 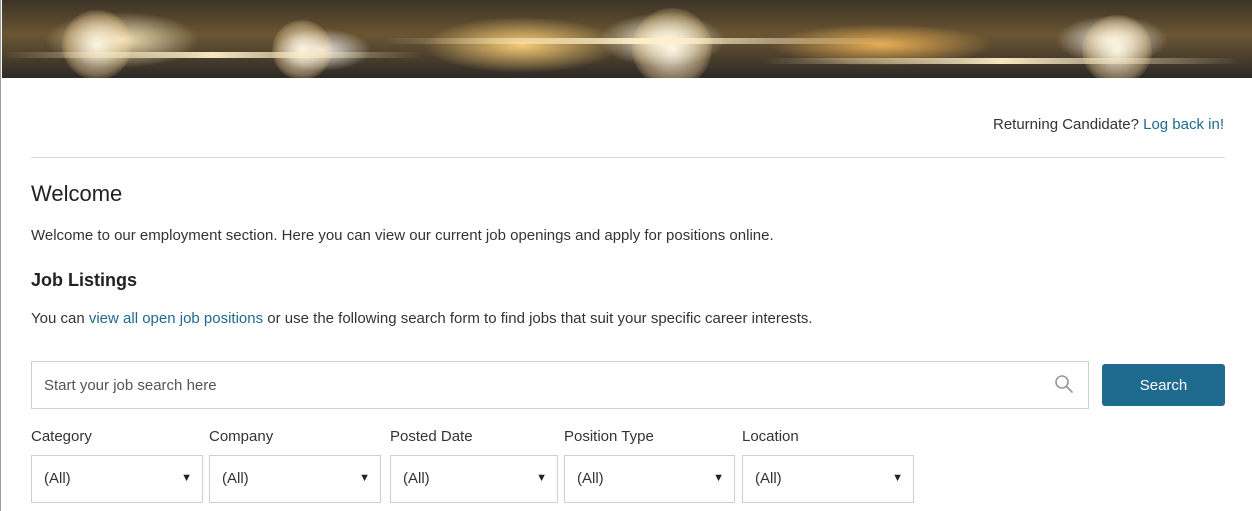 I want to click on filter-posted-date: Posted Date (All) ▼, so click(x=474, y=465).